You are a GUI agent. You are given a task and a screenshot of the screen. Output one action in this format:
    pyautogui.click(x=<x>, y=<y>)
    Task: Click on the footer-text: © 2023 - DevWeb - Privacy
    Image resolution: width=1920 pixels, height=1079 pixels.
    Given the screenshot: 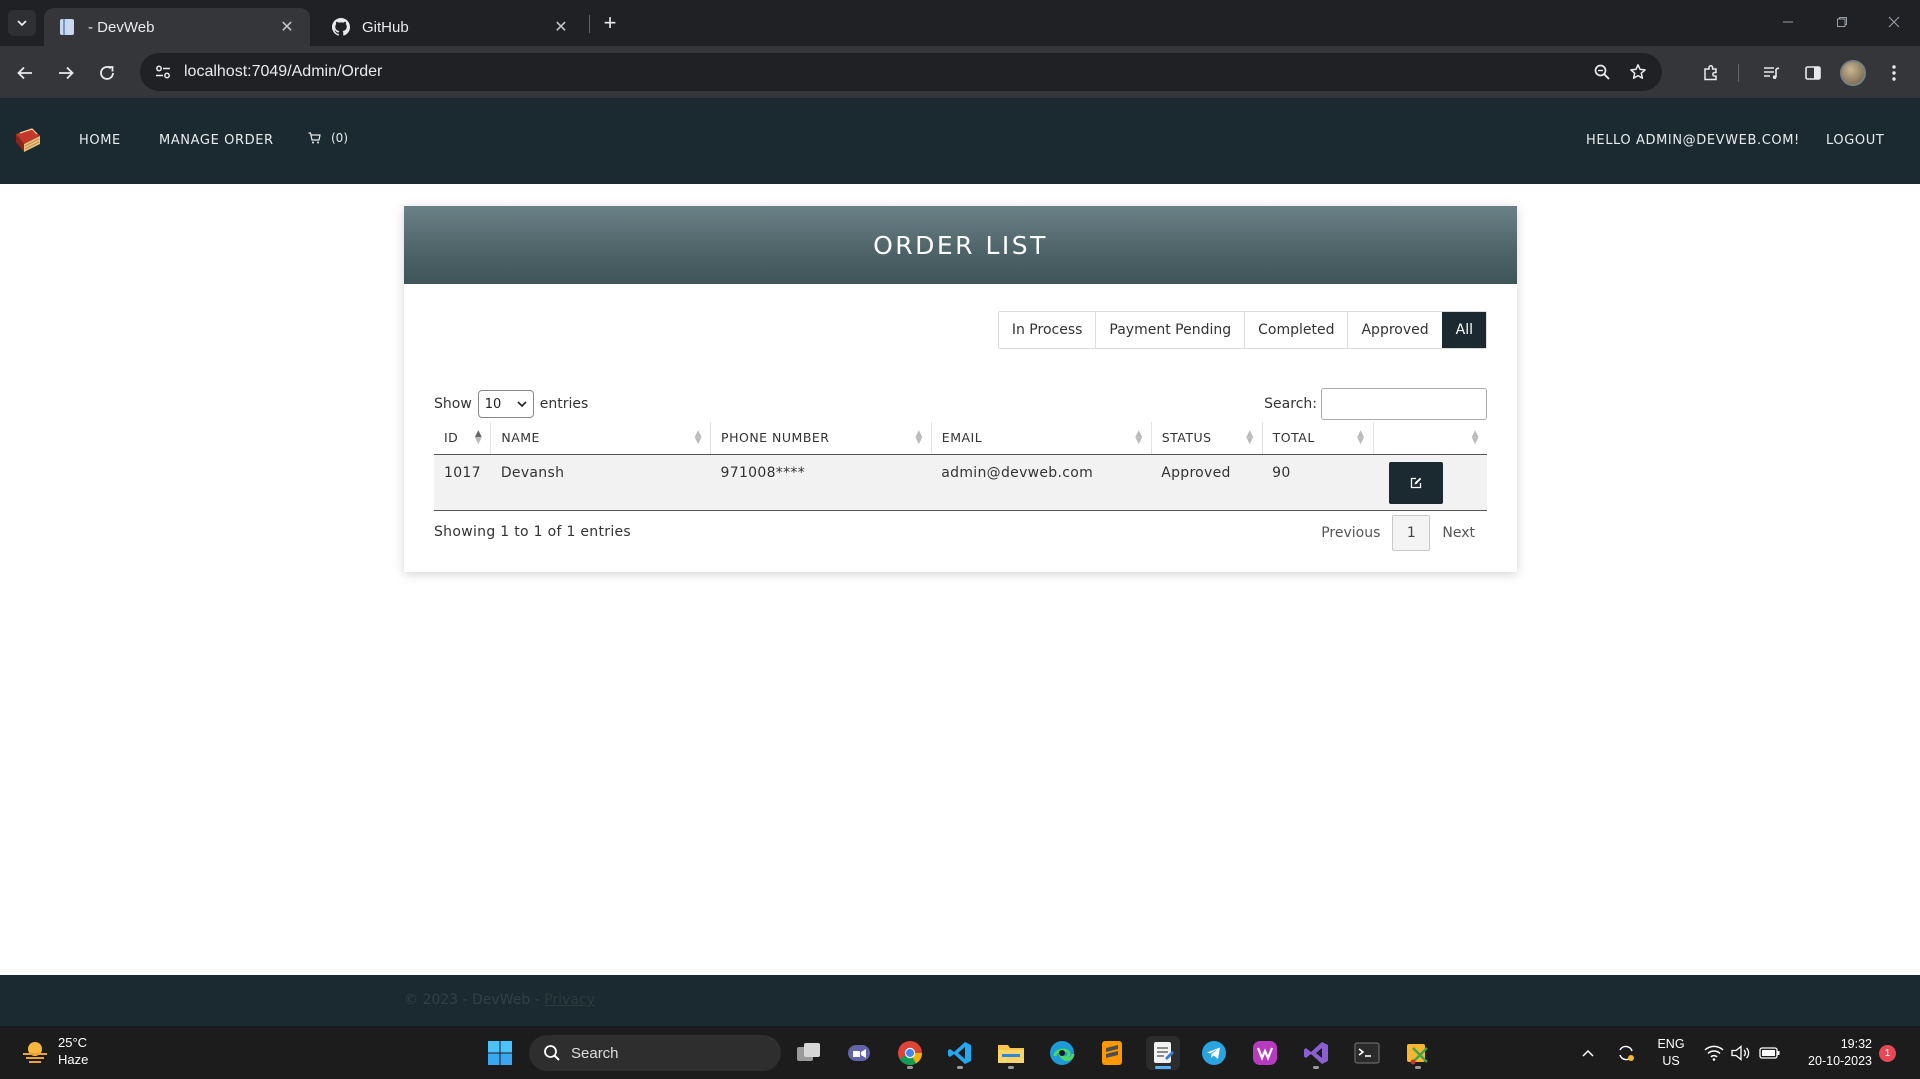 What is the action you would take?
    pyautogui.click(x=499, y=1000)
    